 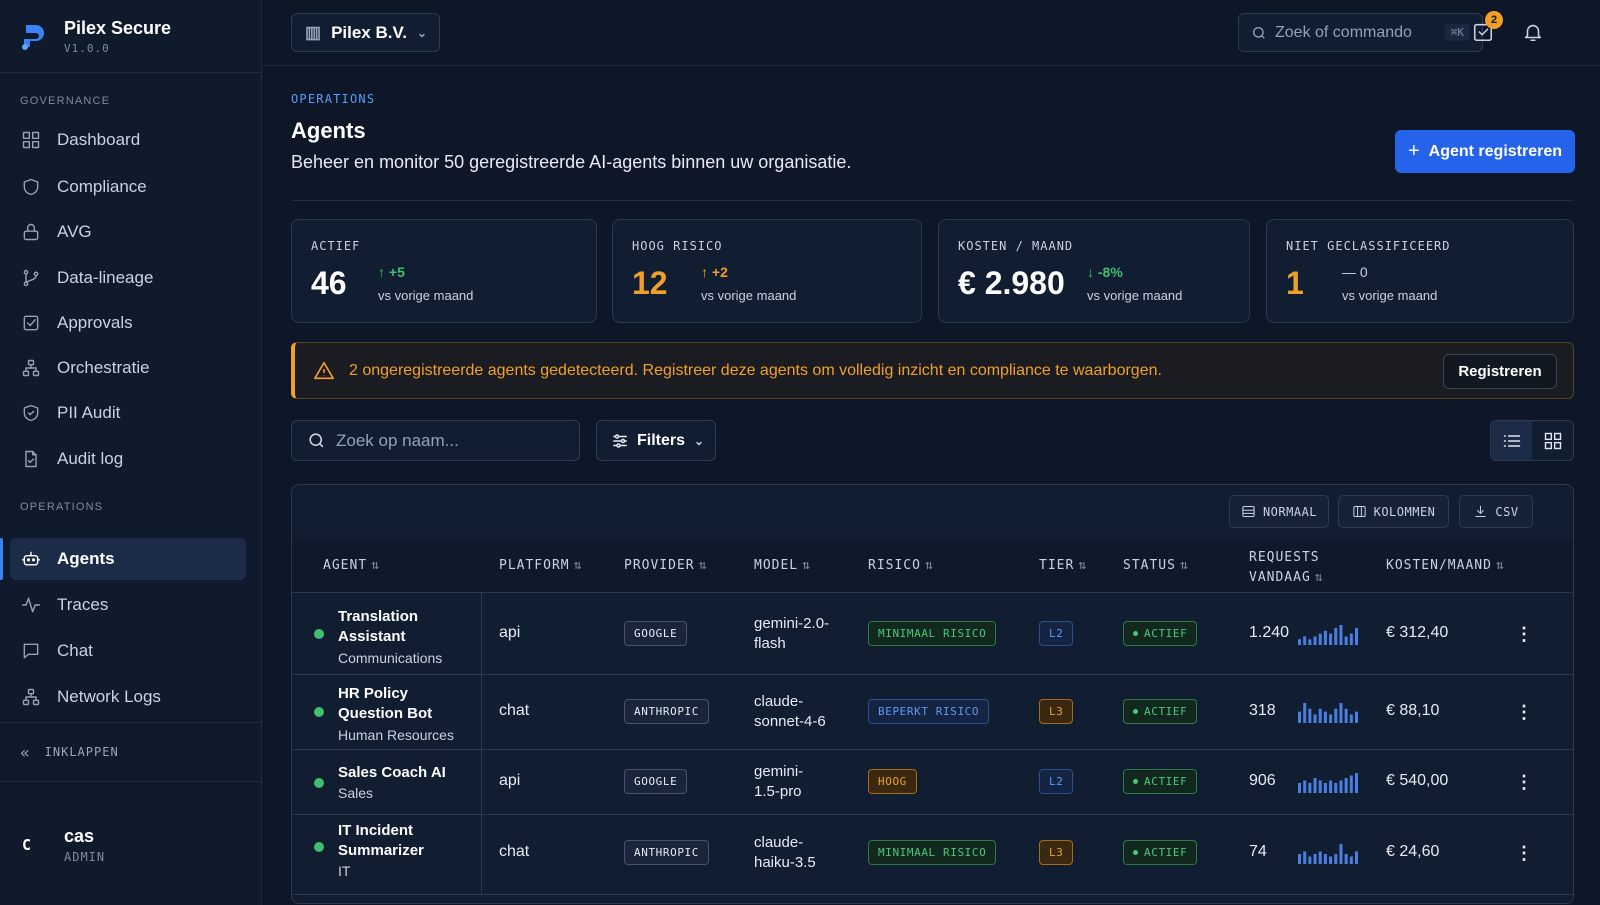 What do you see at coordinates (74, 231) in the screenshot?
I see `sidebar-item-label: AVG` at bounding box center [74, 231].